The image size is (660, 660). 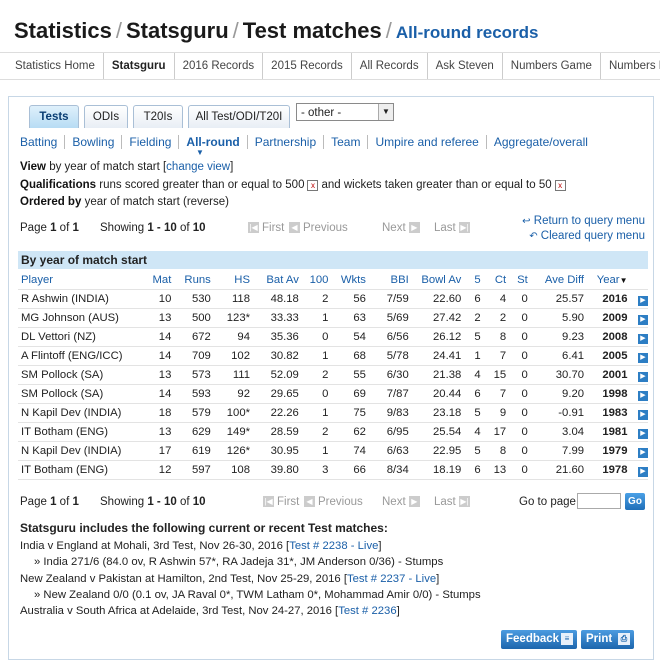 What do you see at coordinates (158, 116) in the screenshot?
I see `tab-t20is: T20Is` at bounding box center [158, 116].